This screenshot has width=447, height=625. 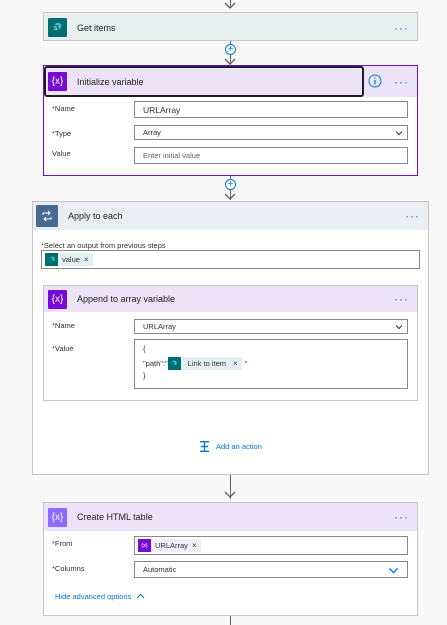 I want to click on hide-advanced-label: Hide advanced options, so click(x=93, y=596).